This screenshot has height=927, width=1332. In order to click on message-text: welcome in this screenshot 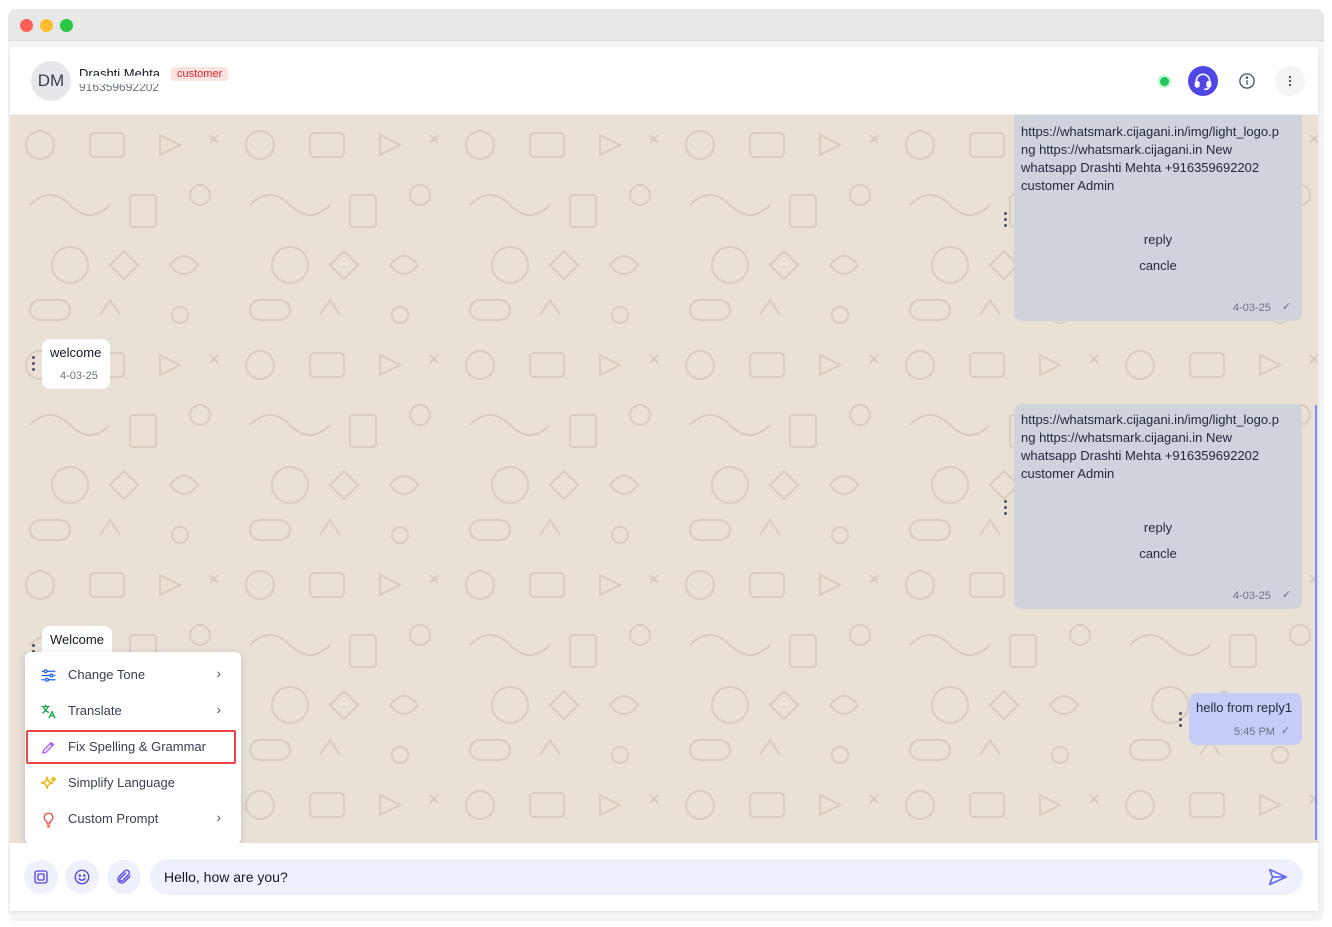, I will do `click(76, 352)`.